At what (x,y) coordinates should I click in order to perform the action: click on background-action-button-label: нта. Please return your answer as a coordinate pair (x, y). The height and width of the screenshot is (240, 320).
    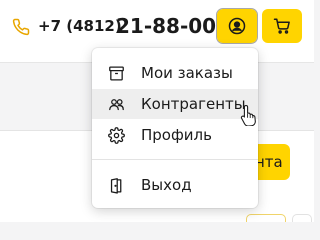
    Looking at the image, I should click on (269, 162).